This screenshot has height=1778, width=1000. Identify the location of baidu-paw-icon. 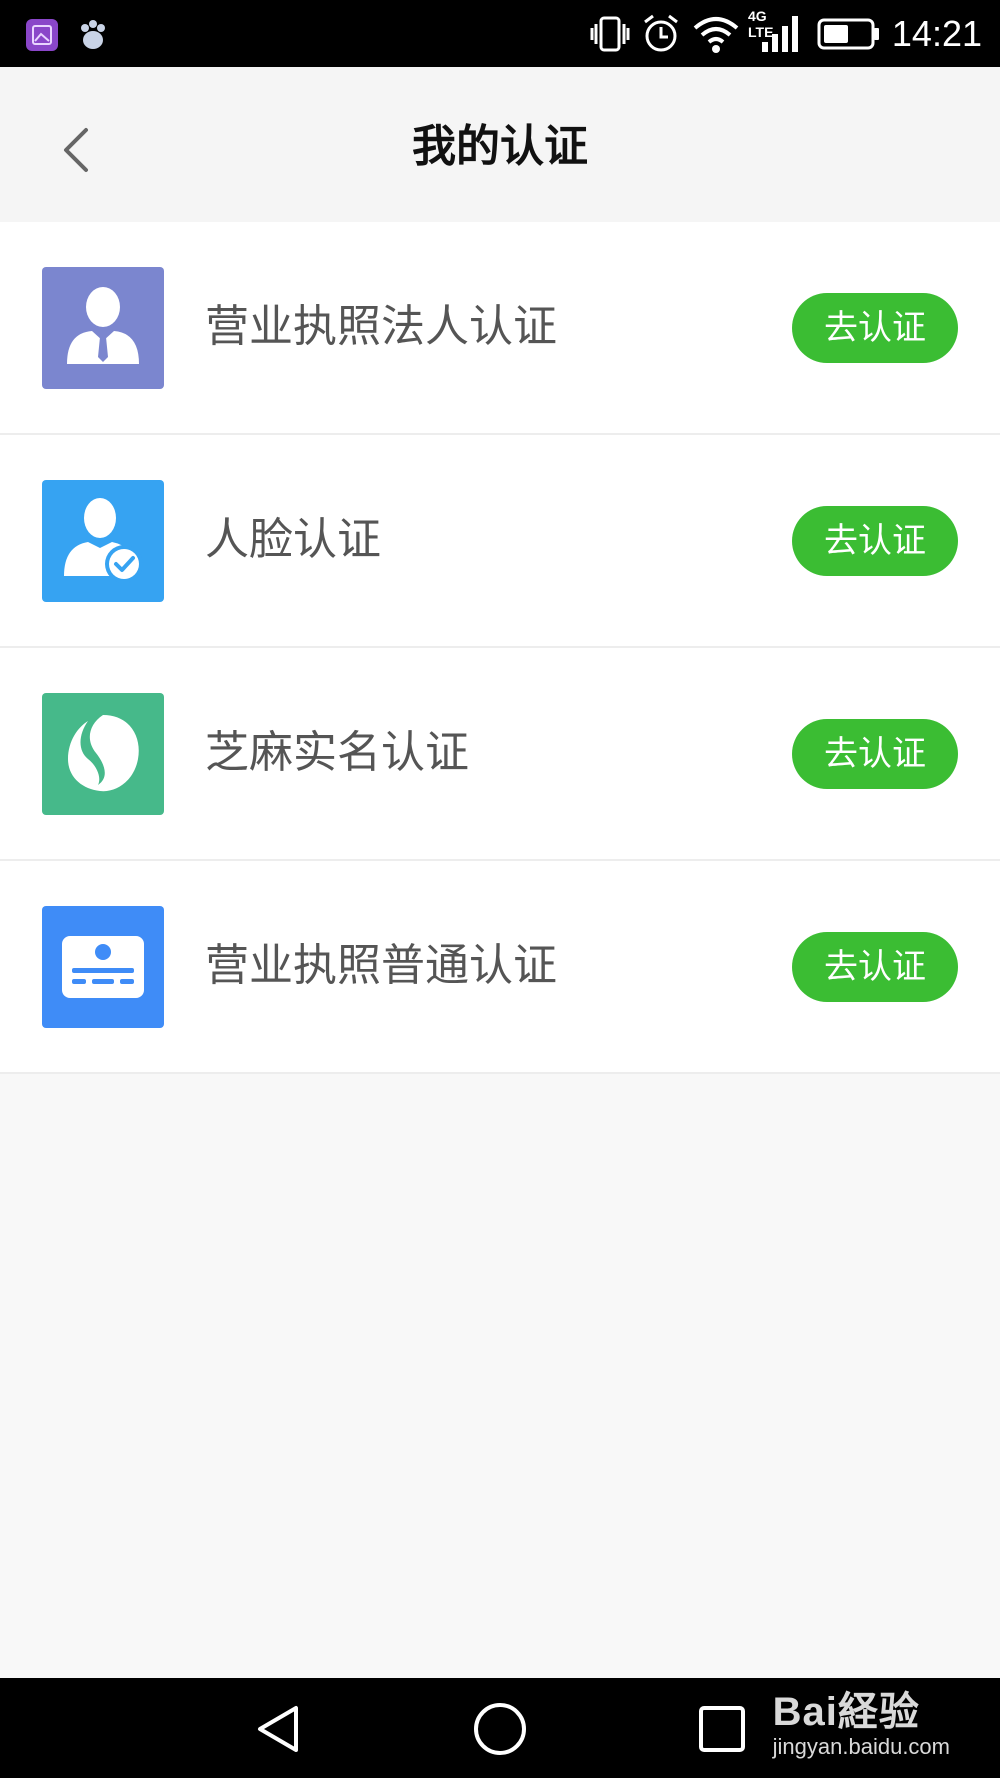
(93, 35).